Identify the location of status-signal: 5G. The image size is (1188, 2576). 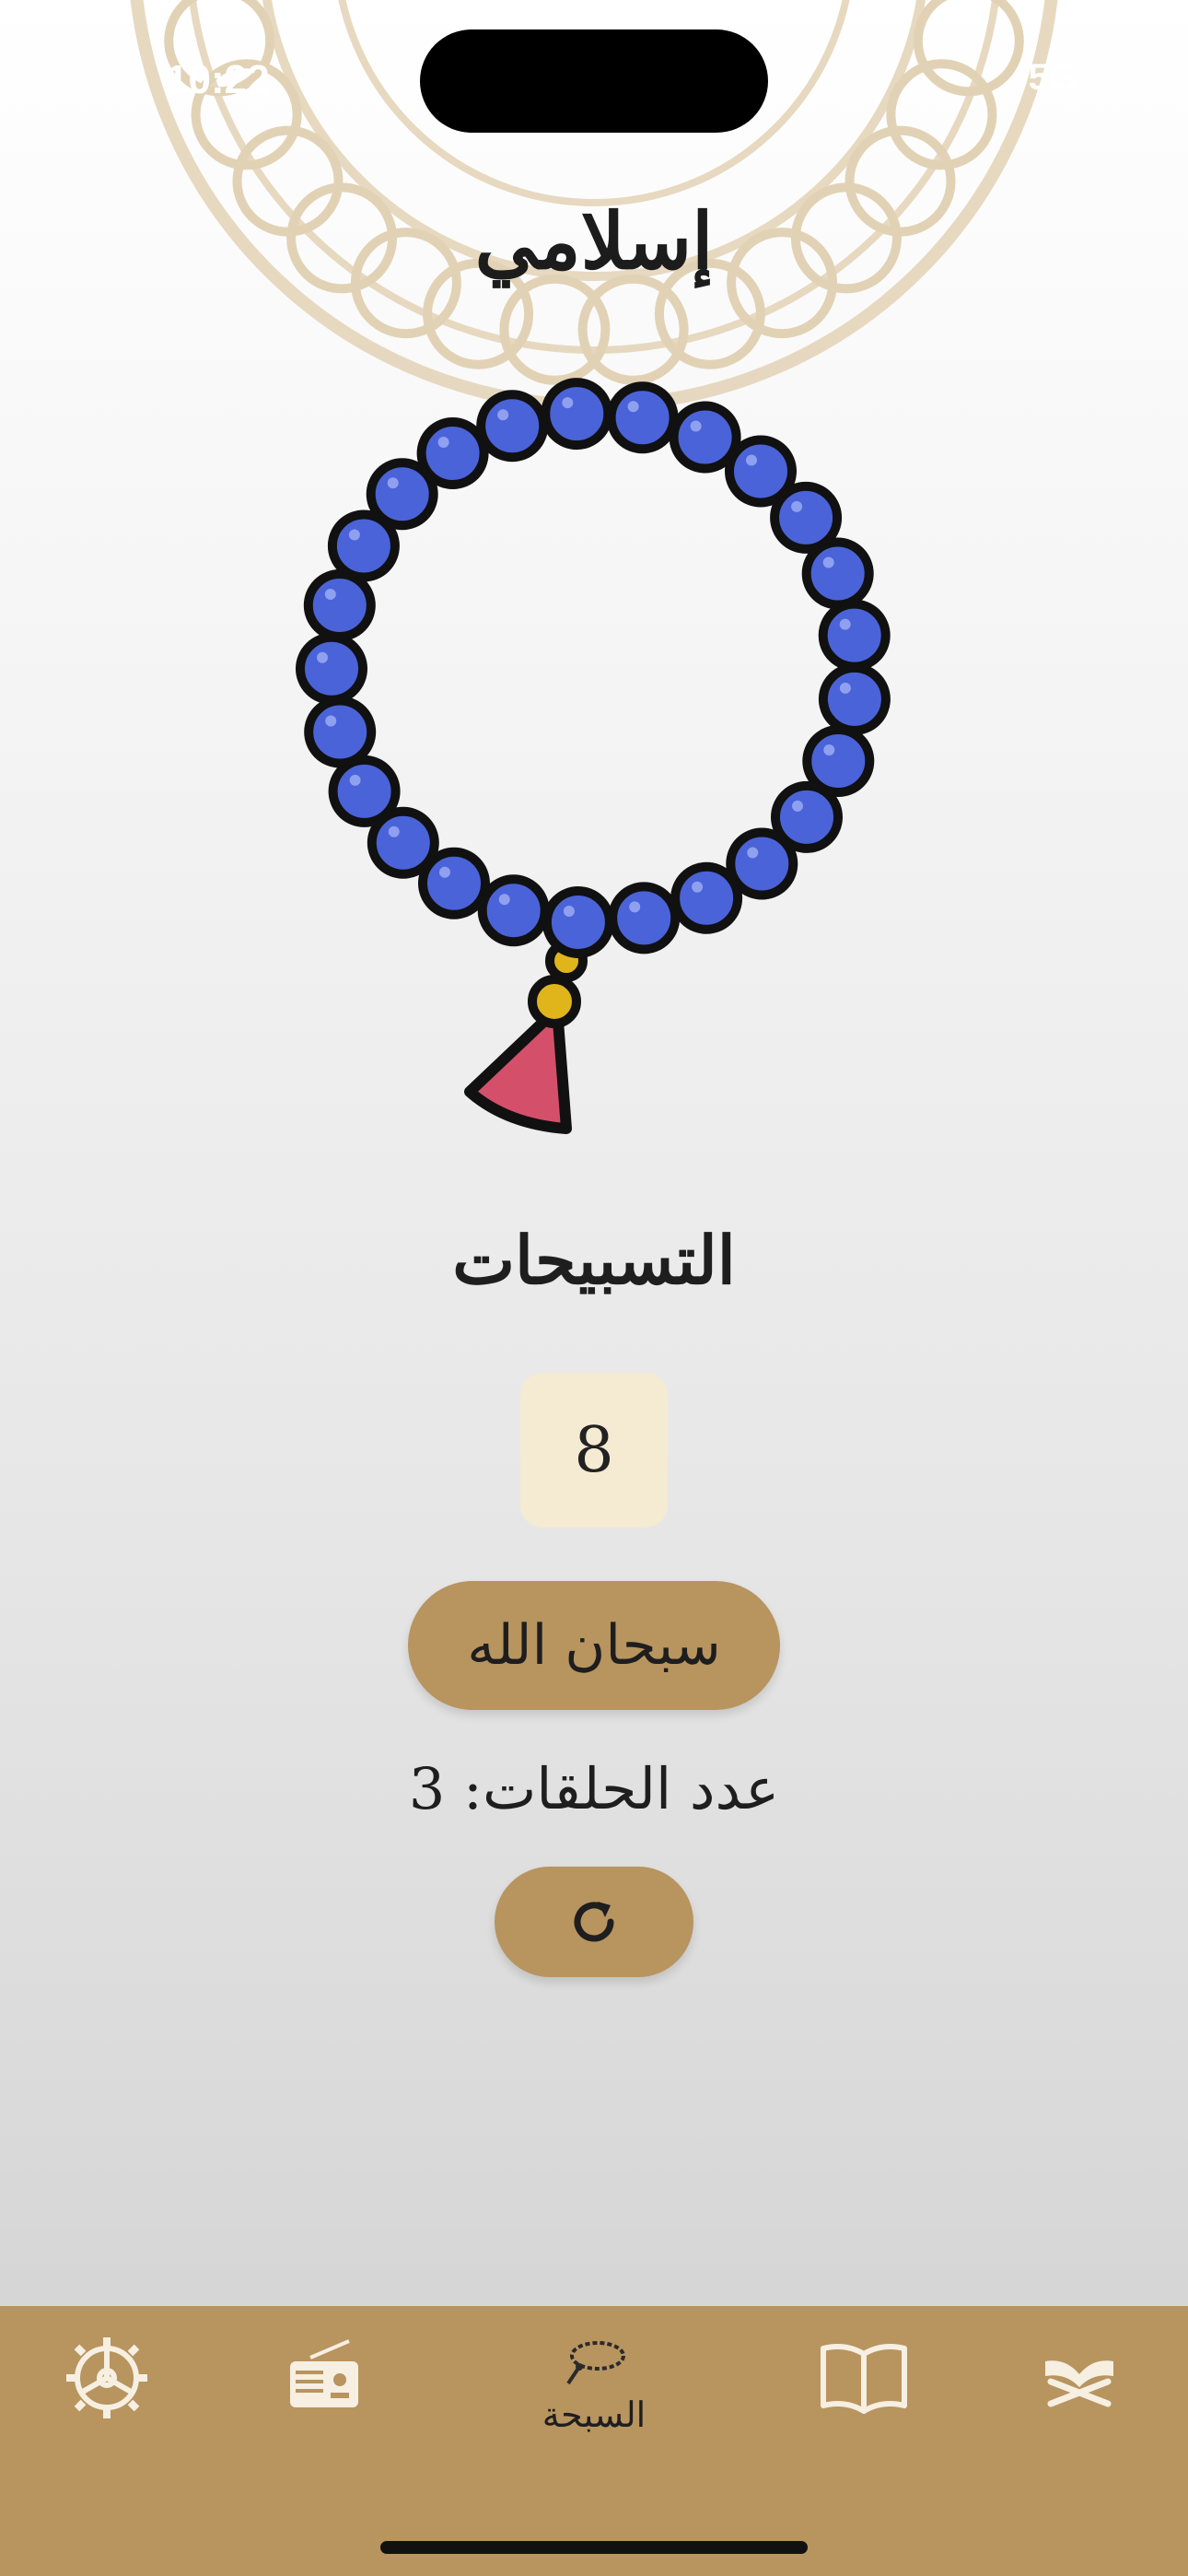
(1052, 77).